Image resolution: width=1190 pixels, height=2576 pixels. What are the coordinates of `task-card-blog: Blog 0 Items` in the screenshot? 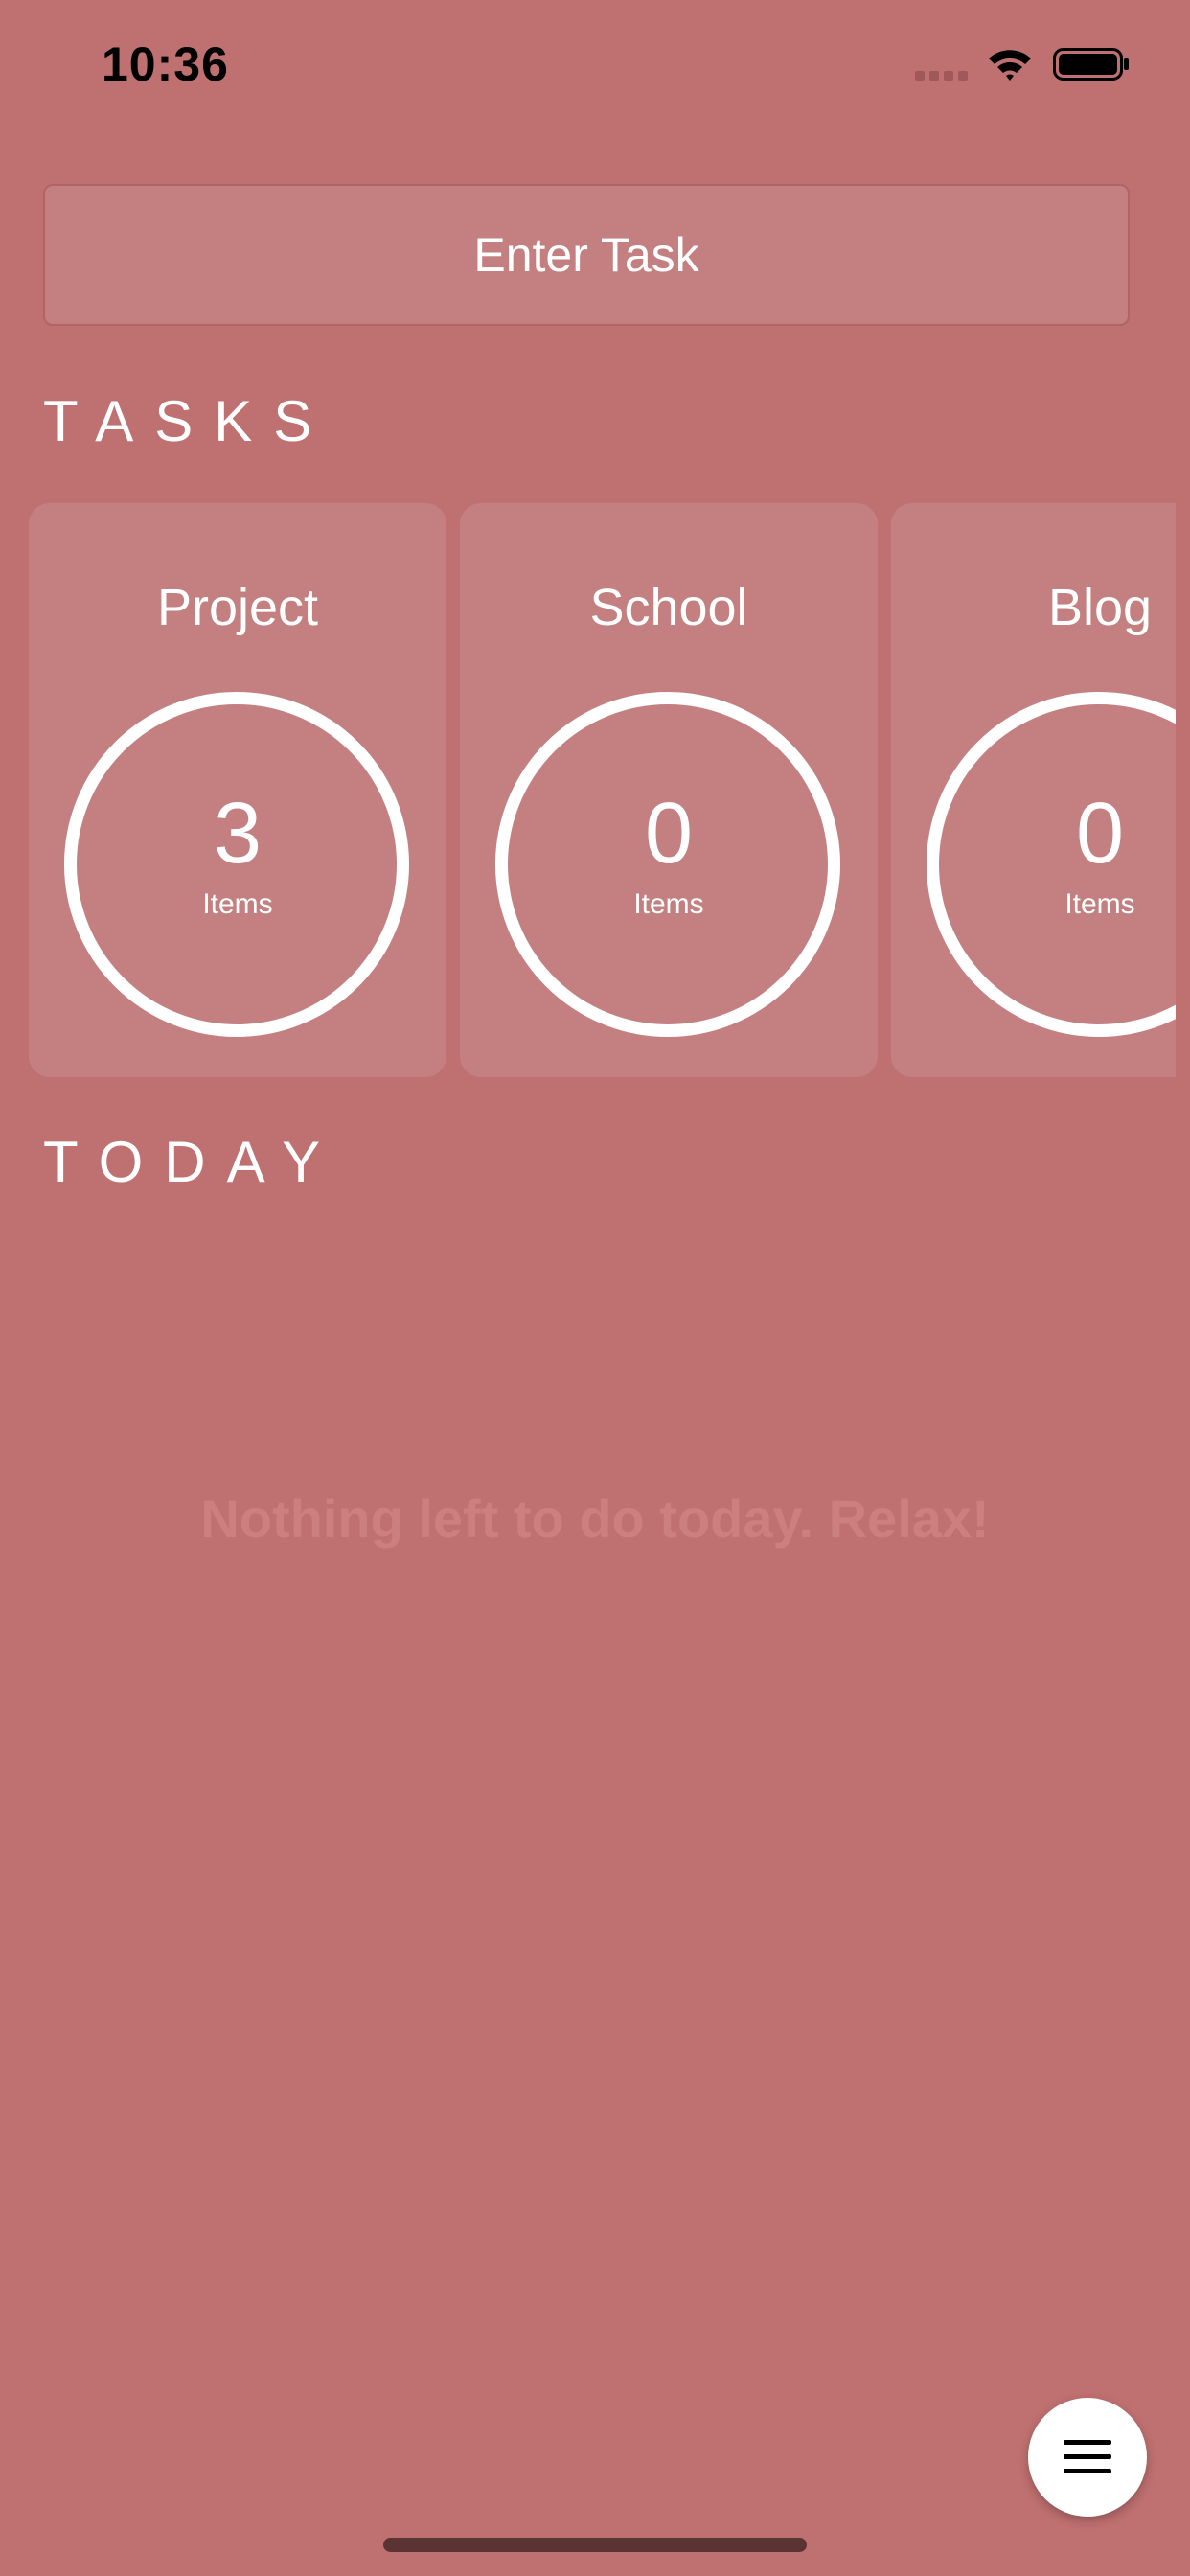 It's located at (1034, 790).